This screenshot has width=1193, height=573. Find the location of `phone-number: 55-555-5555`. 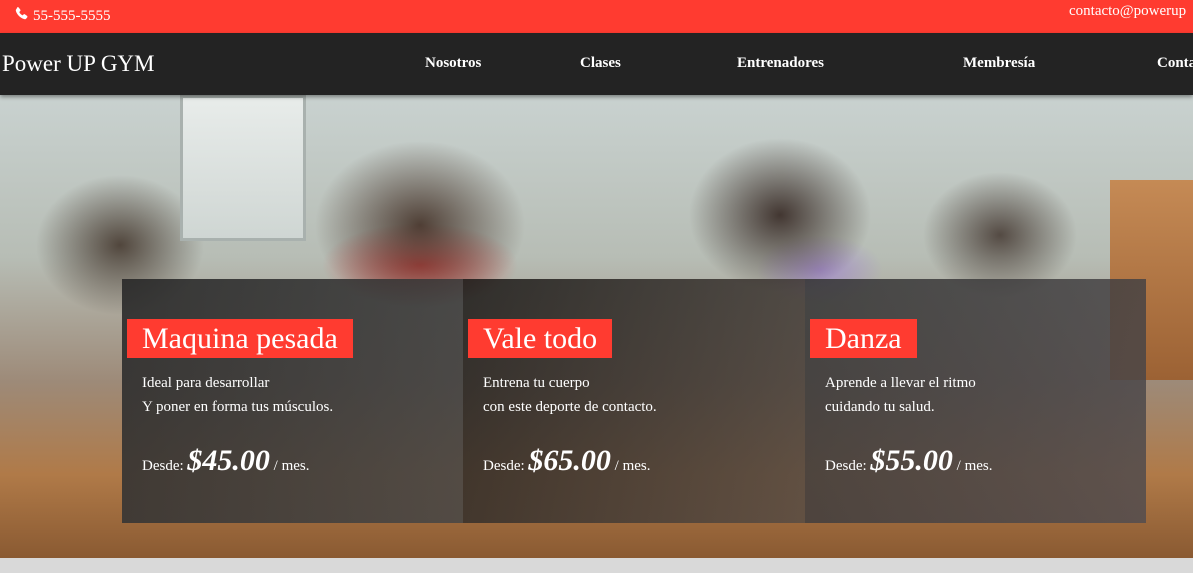

phone-number: 55-555-5555 is located at coordinates (72, 15).